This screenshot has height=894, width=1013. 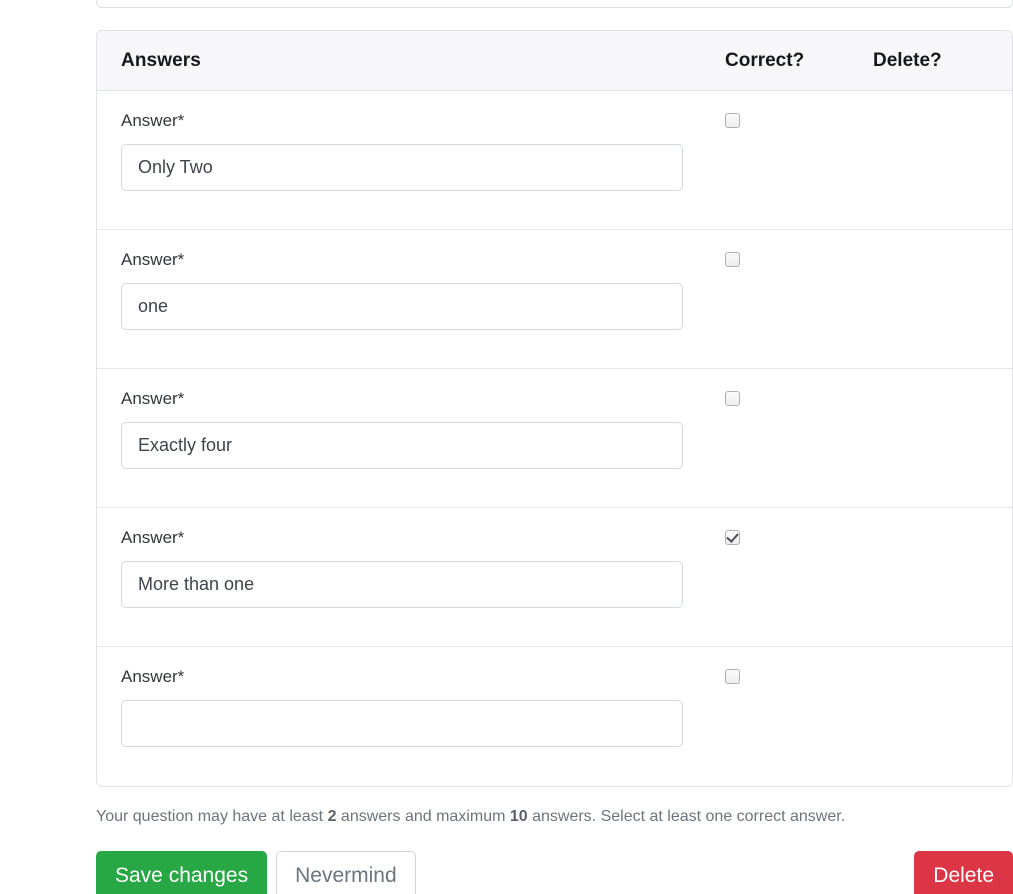 I want to click on save-button: Save changes, so click(x=182, y=872).